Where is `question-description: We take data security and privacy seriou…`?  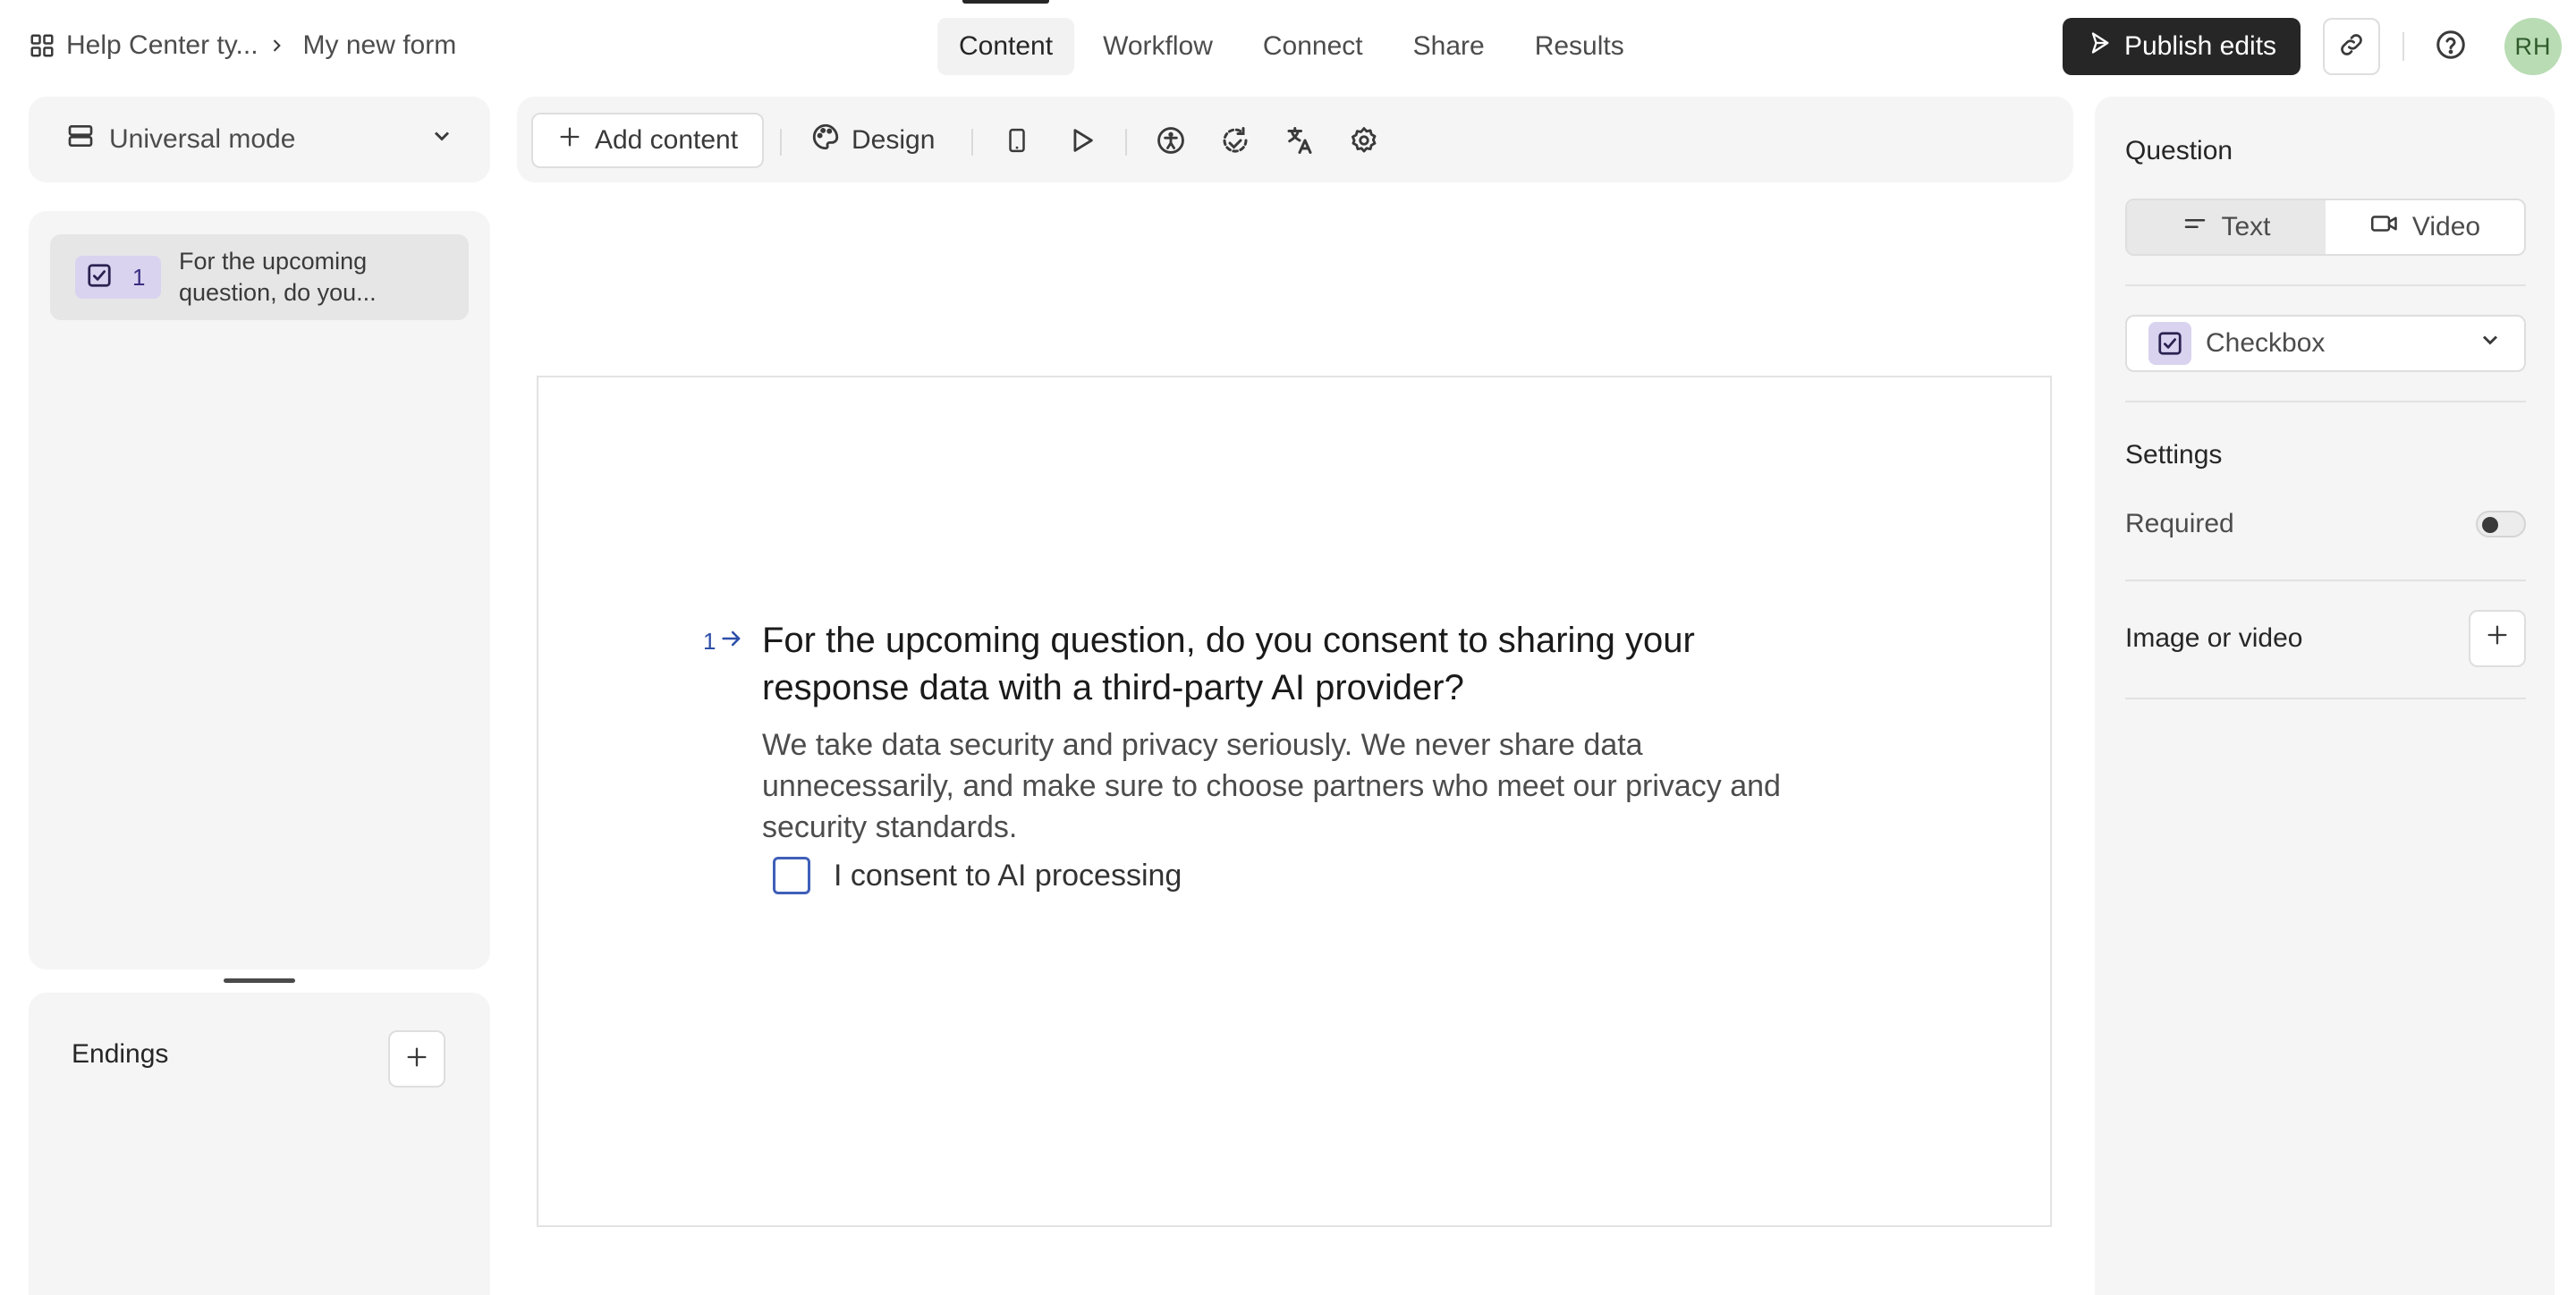 question-description: We take data security and privacy seriou… is located at coordinates (1298, 786).